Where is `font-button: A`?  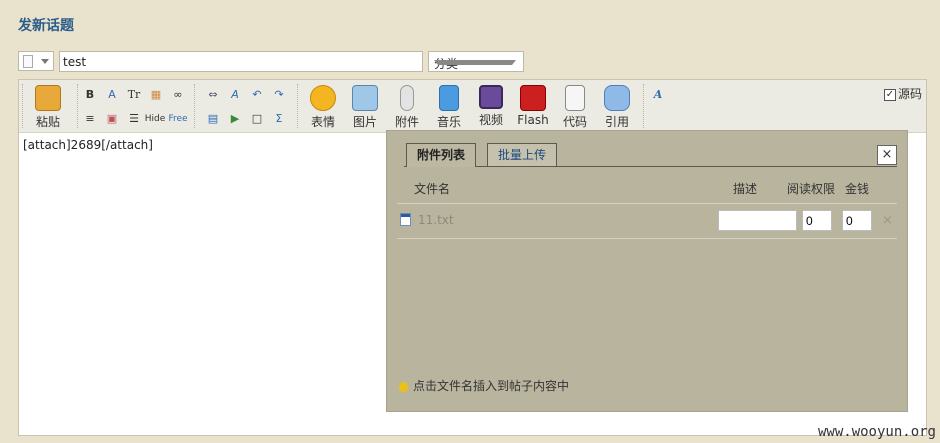 font-button: A is located at coordinates (112, 95).